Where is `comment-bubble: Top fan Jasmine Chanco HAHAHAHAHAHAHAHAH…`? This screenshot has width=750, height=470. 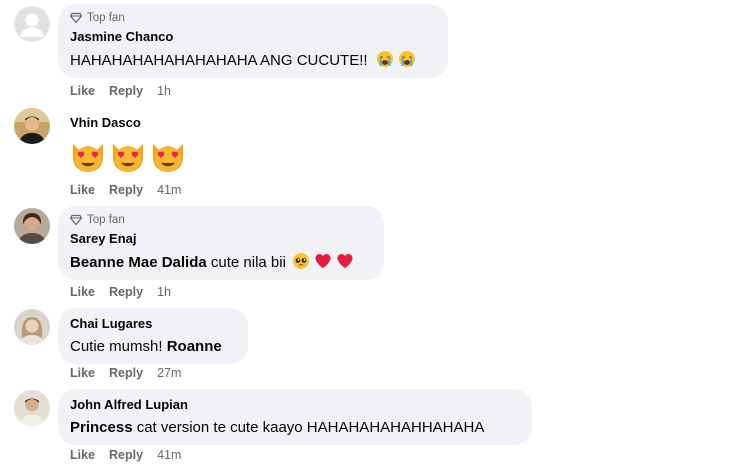 comment-bubble: Top fan Jasmine Chanco HAHAHAHAHAHAHAHAH… is located at coordinates (253, 41).